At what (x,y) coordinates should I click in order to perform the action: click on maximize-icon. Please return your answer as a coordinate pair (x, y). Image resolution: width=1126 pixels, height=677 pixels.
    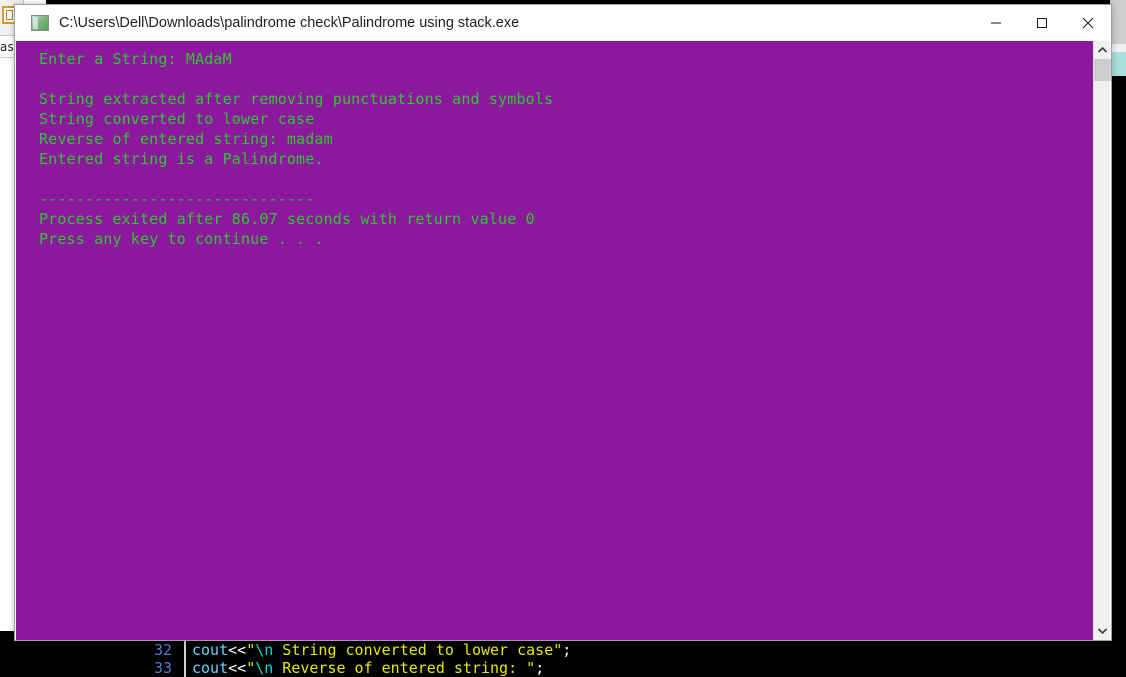
    Looking at the image, I should click on (1042, 23).